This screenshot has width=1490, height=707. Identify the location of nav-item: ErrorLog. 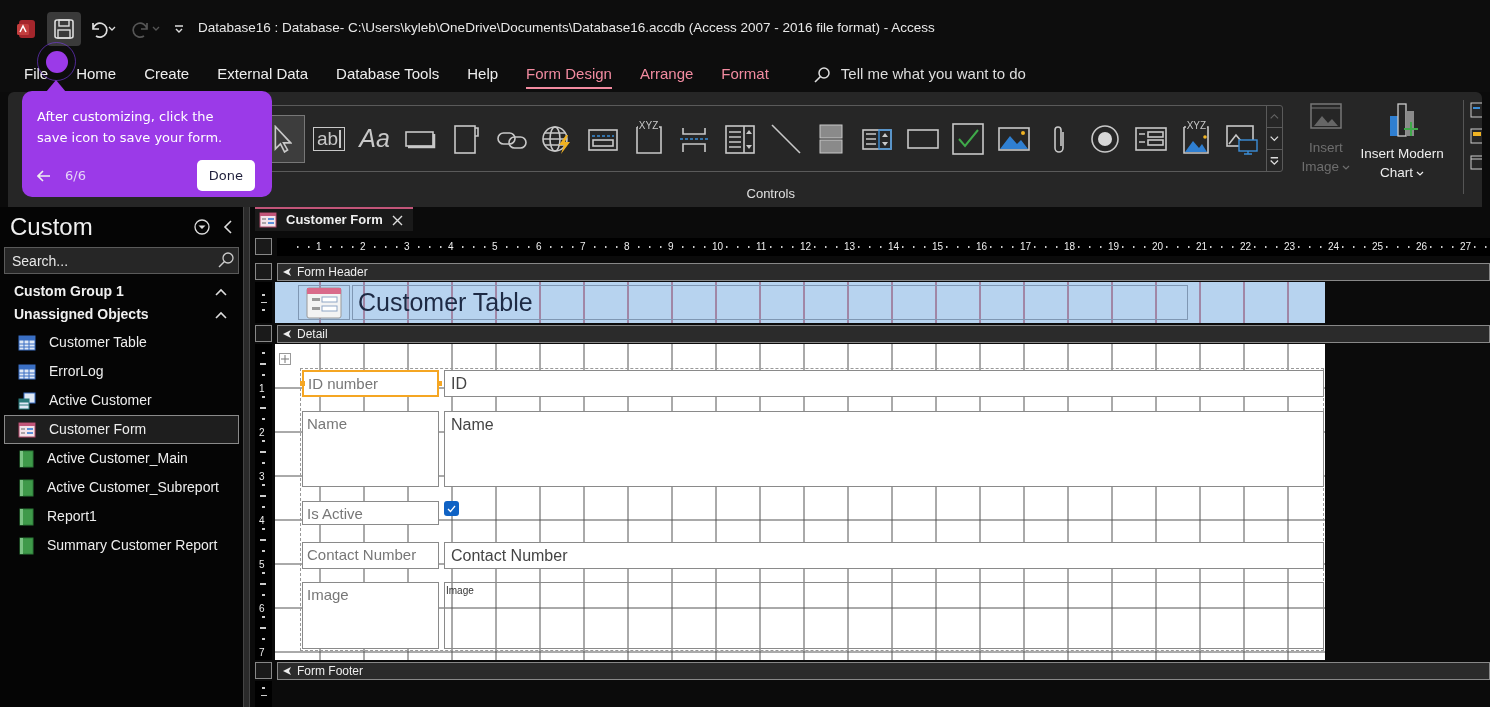
(121, 371).